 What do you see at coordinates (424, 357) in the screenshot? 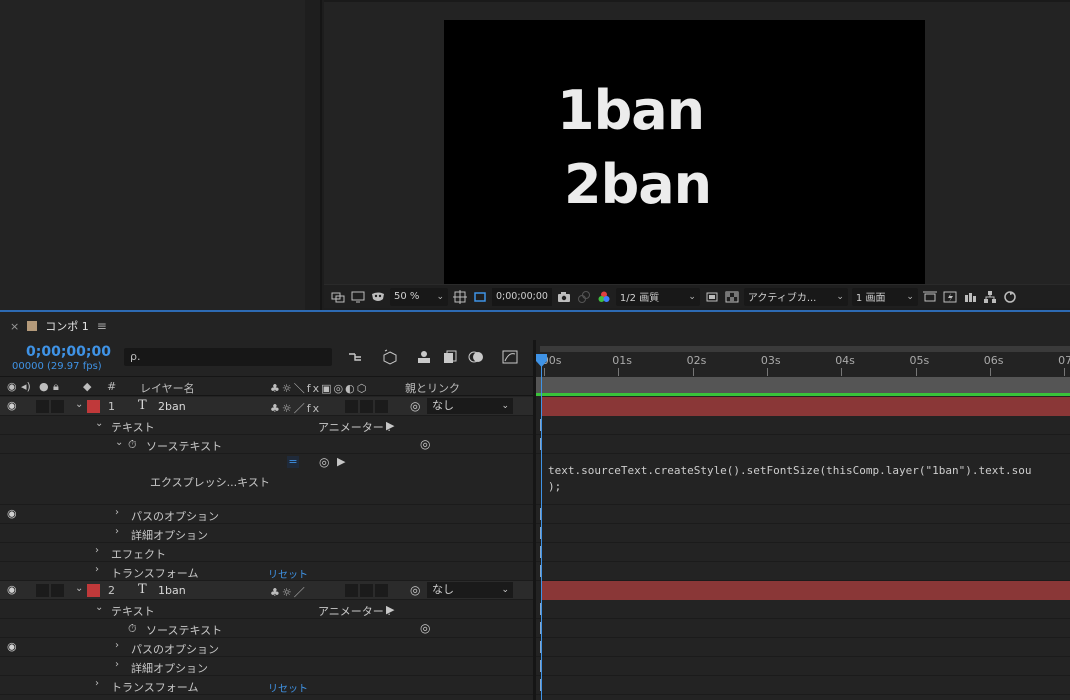
I see `shy-layers-icon` at bounding box center [424, 357].